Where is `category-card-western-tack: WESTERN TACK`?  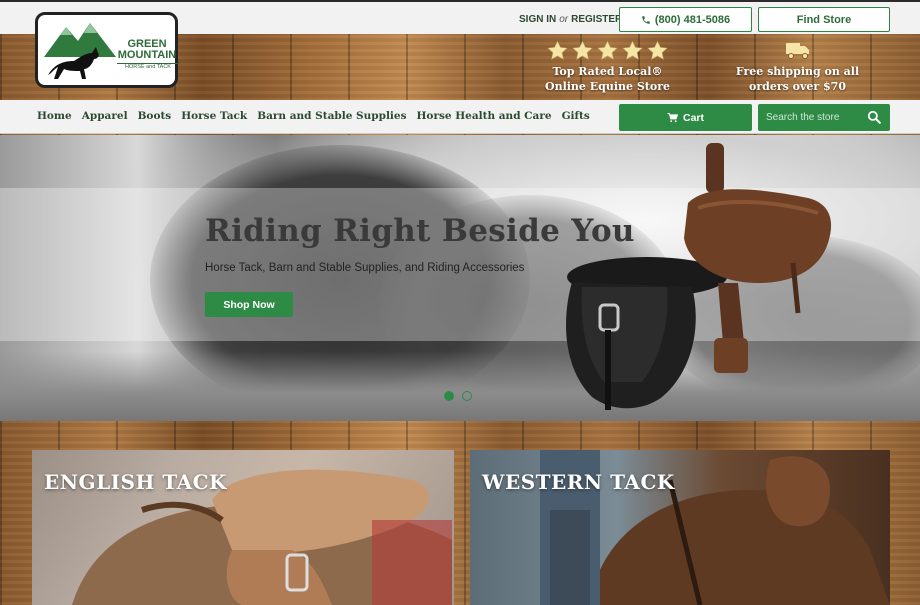 category-card-western-tack: WESTERN TACK is located at coordinates (680, 527).